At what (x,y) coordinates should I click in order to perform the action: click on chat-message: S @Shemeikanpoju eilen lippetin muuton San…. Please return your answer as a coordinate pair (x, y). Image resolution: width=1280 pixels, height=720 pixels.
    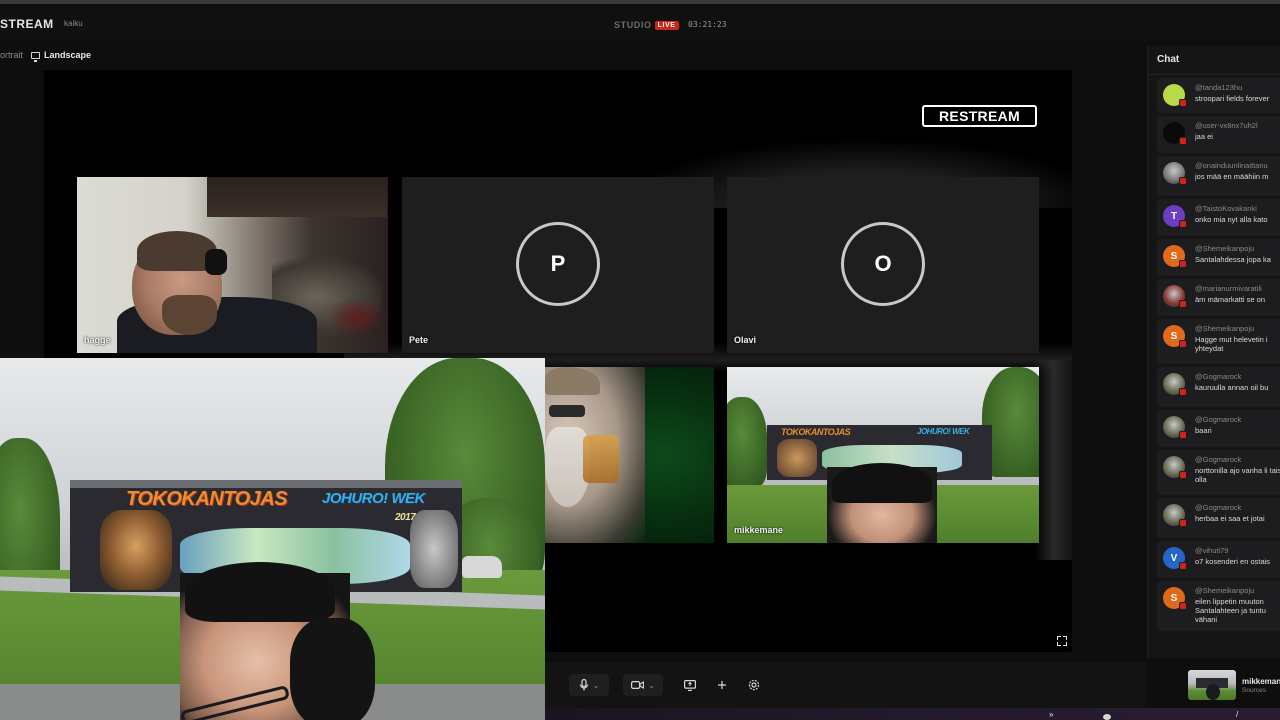
    Looking at the image, I should click on (1218, 606).